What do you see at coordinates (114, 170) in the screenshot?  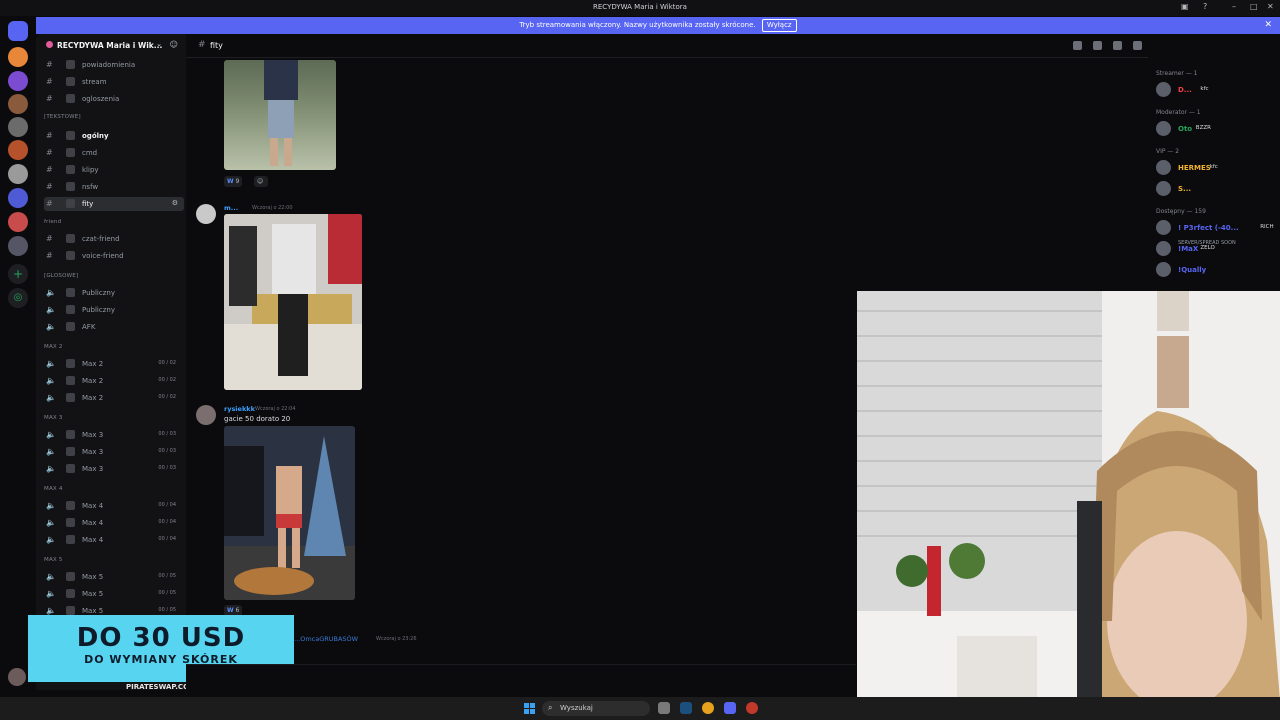 I see `channel-item: # klipy` at bounding box center [114, 170].